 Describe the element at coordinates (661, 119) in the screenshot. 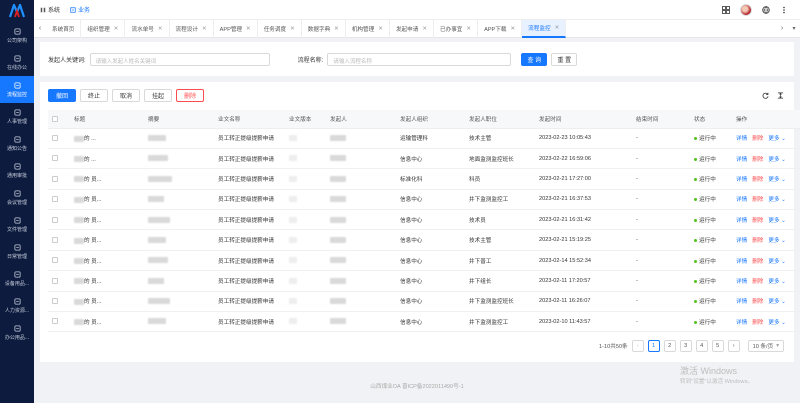

I see `col-end-time: 结束时间` at that location.